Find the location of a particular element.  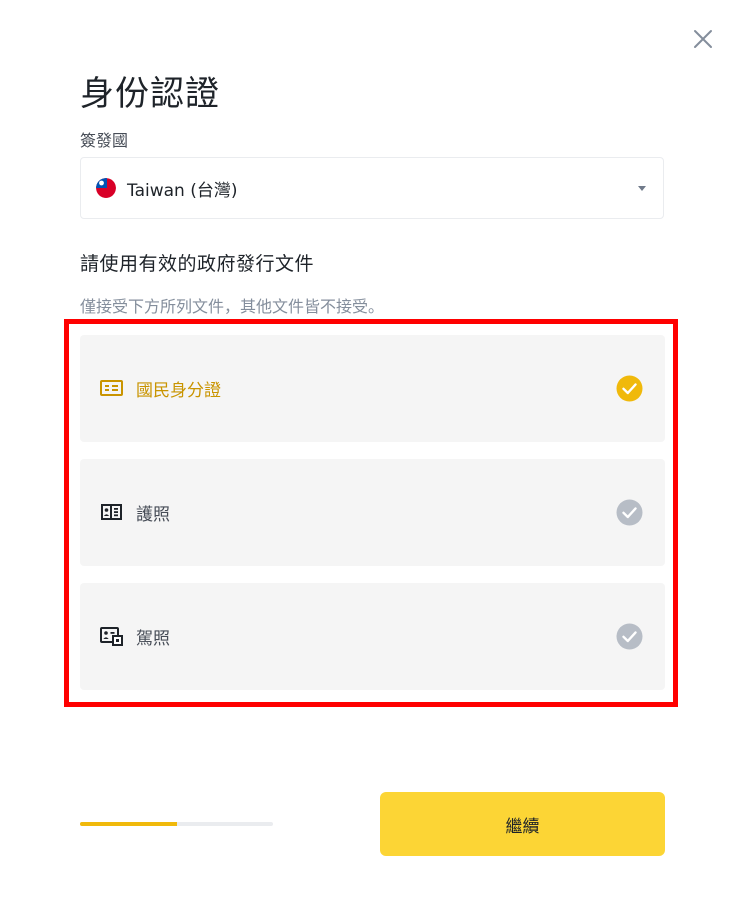

id-card-icon is located at coordinates (111, 388).